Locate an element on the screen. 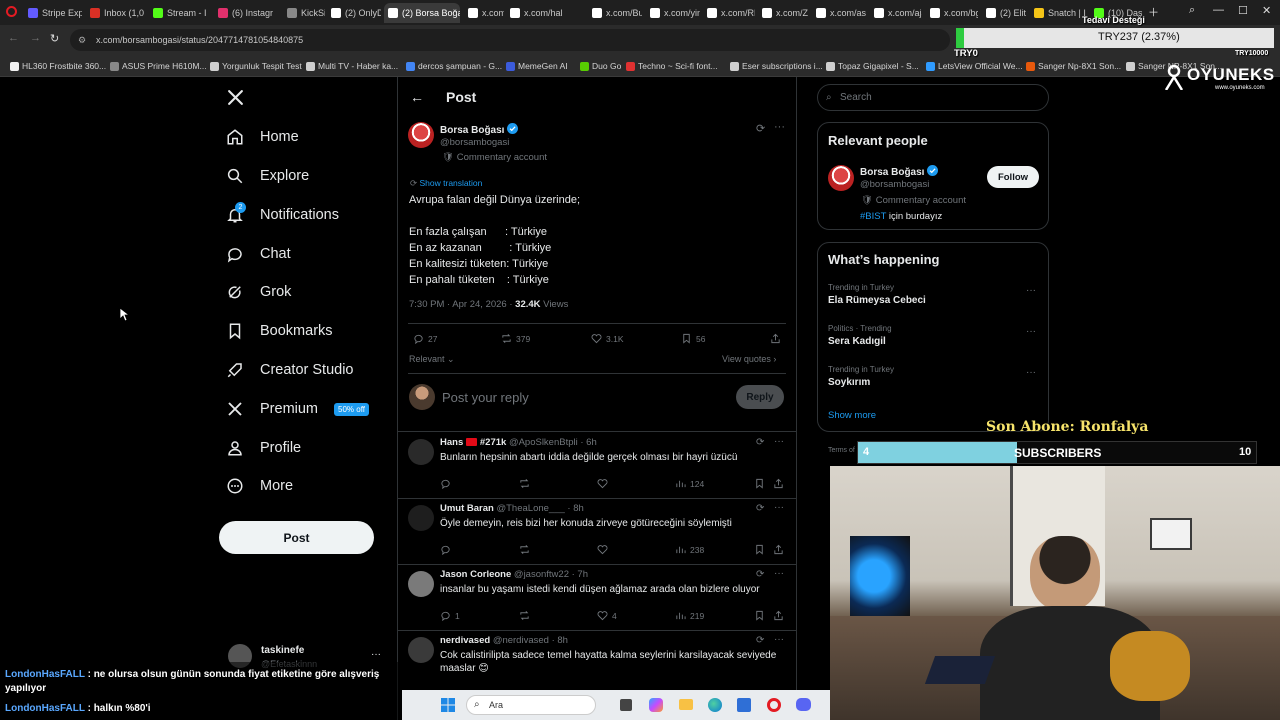 The image size is (1280, 720). back-icon: ← is located at coordinates (13, 38).